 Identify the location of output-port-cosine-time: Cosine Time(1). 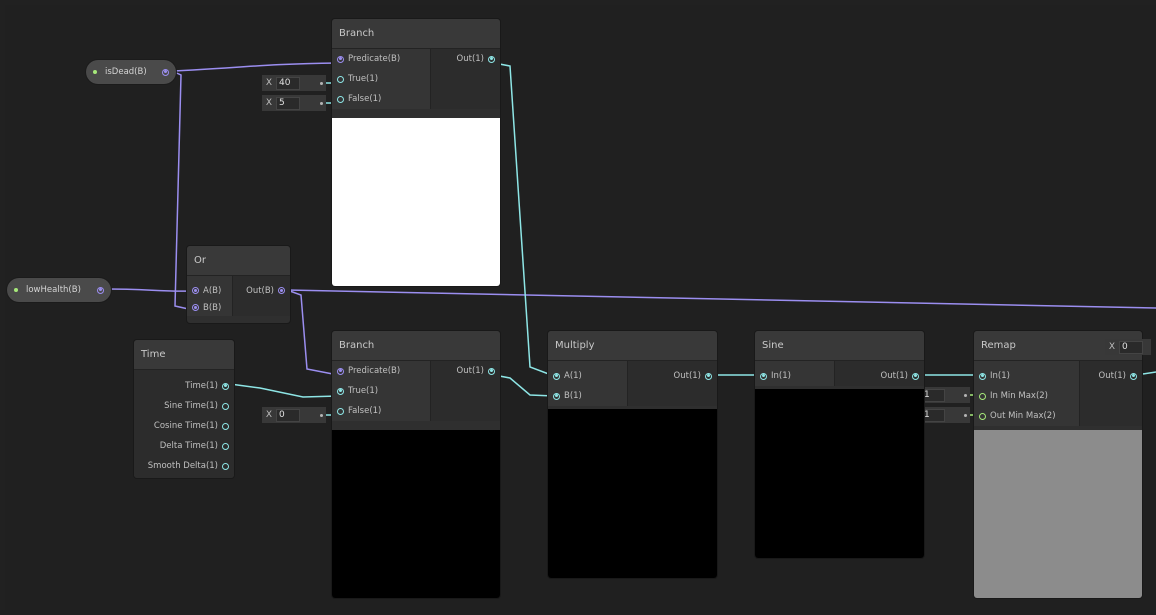
(184, 426).